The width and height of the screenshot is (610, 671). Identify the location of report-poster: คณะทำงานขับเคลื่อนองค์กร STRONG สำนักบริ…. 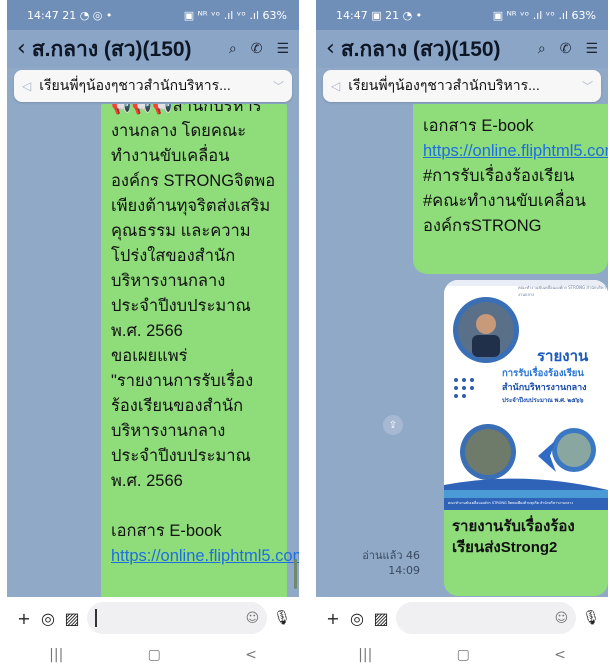
(526, 395).